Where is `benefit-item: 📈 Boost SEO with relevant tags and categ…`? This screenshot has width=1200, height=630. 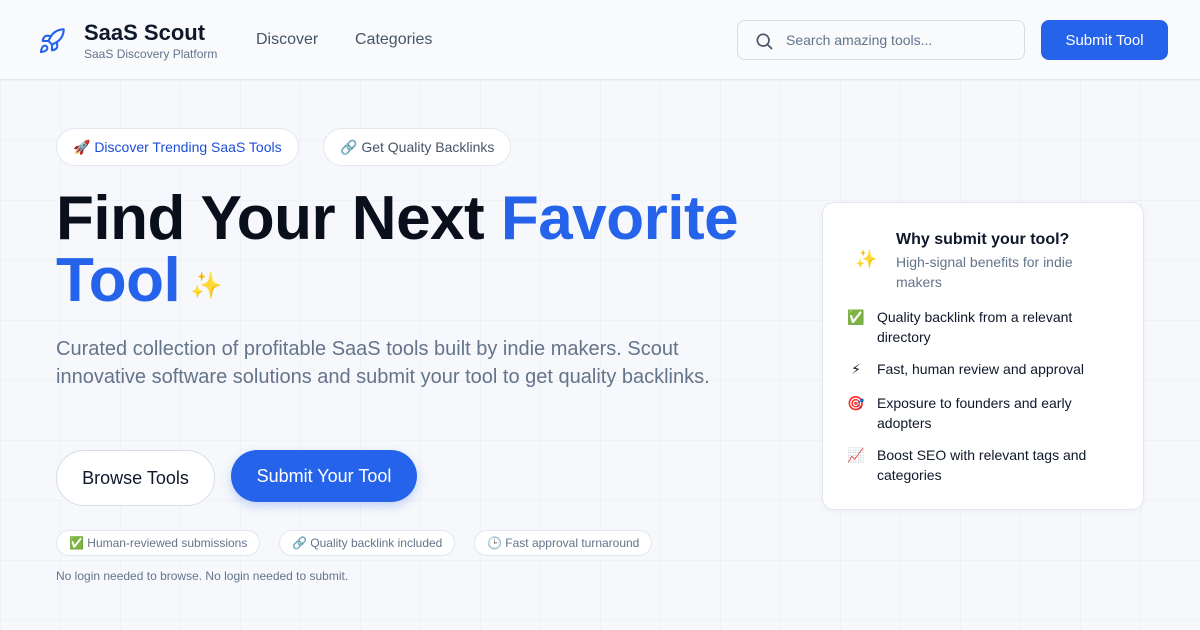
benefit-item: 📈 Boost SEO with relevant tags and categ… is located at coordinates (987, 465).